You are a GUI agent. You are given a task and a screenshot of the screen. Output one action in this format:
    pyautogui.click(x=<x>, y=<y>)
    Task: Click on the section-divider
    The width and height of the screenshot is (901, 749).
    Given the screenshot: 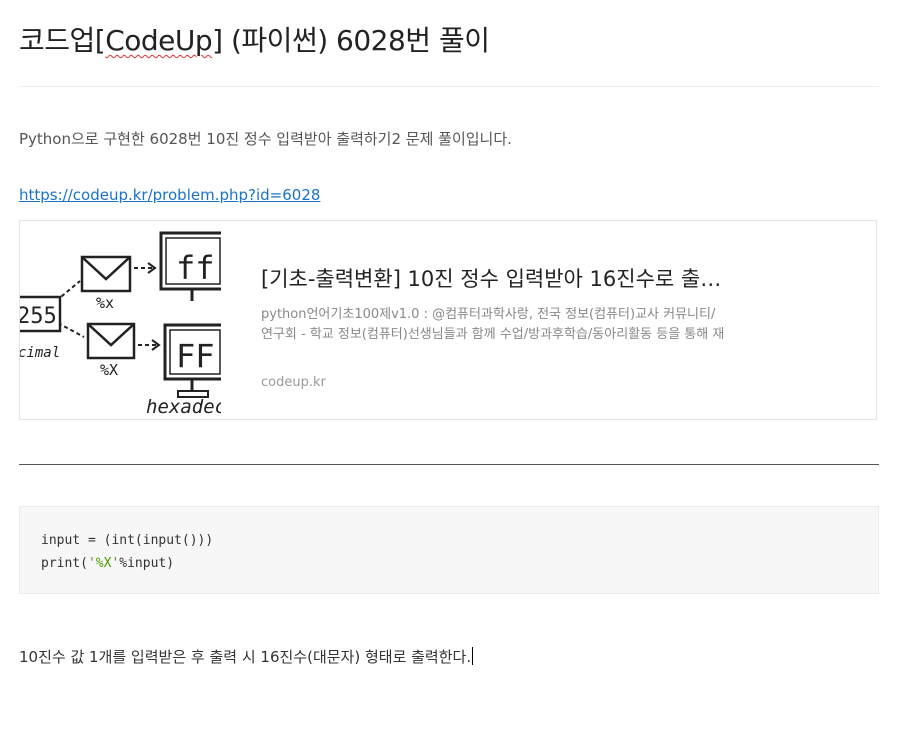 What is the action you would take?
    pyautogui.click(x=449, y=464)
    